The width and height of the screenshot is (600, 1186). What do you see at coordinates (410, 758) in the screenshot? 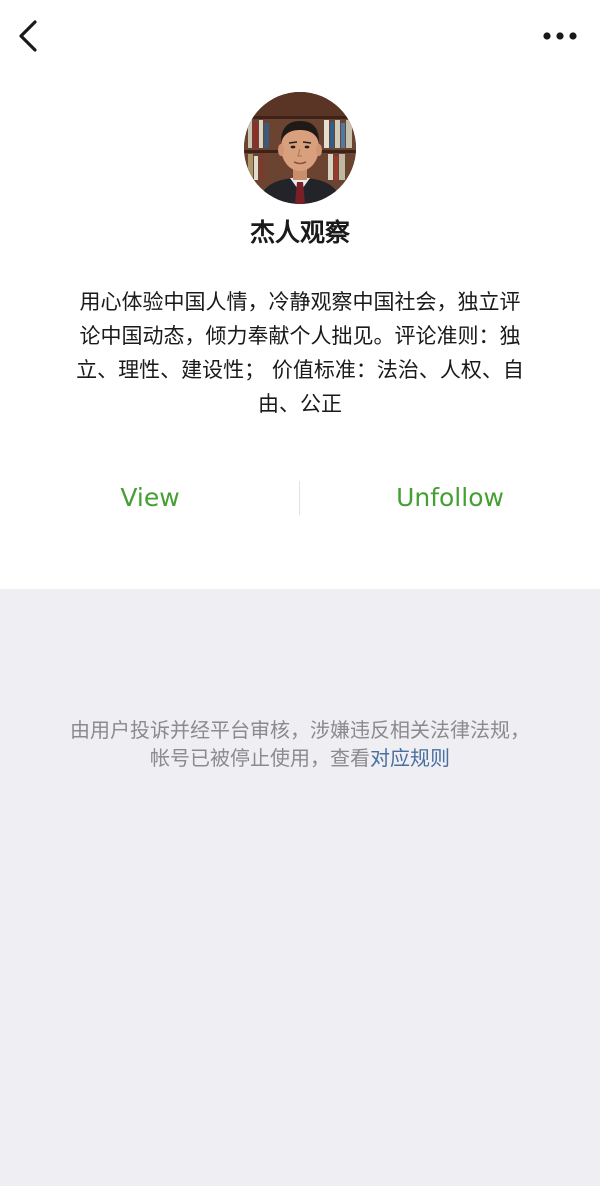
I see `rules-link: 对应规则` at bounding box center [410, 758].